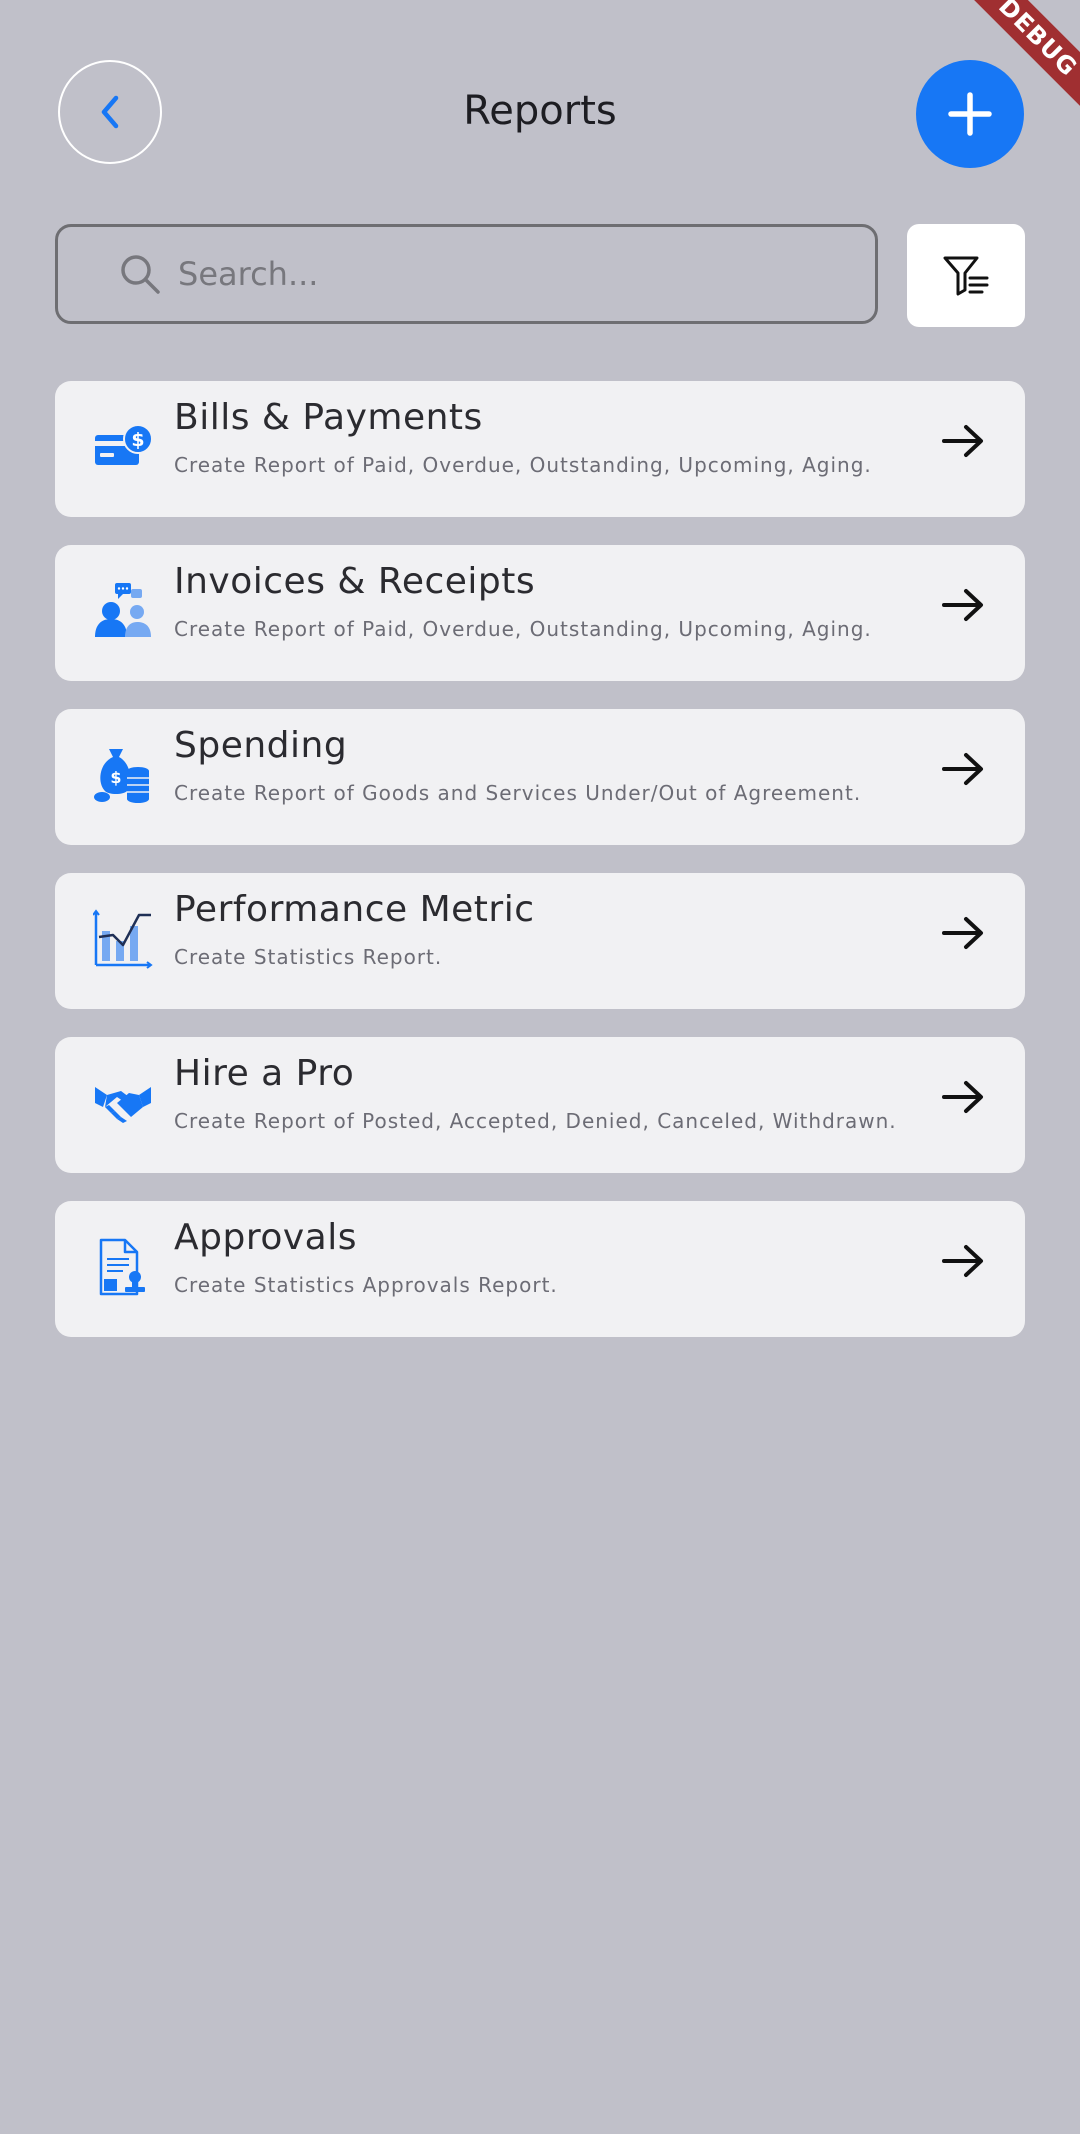  Describe the element at coordinates (328, 417) in the screenshot. I see `report-title: Bills & Payments` at that location.